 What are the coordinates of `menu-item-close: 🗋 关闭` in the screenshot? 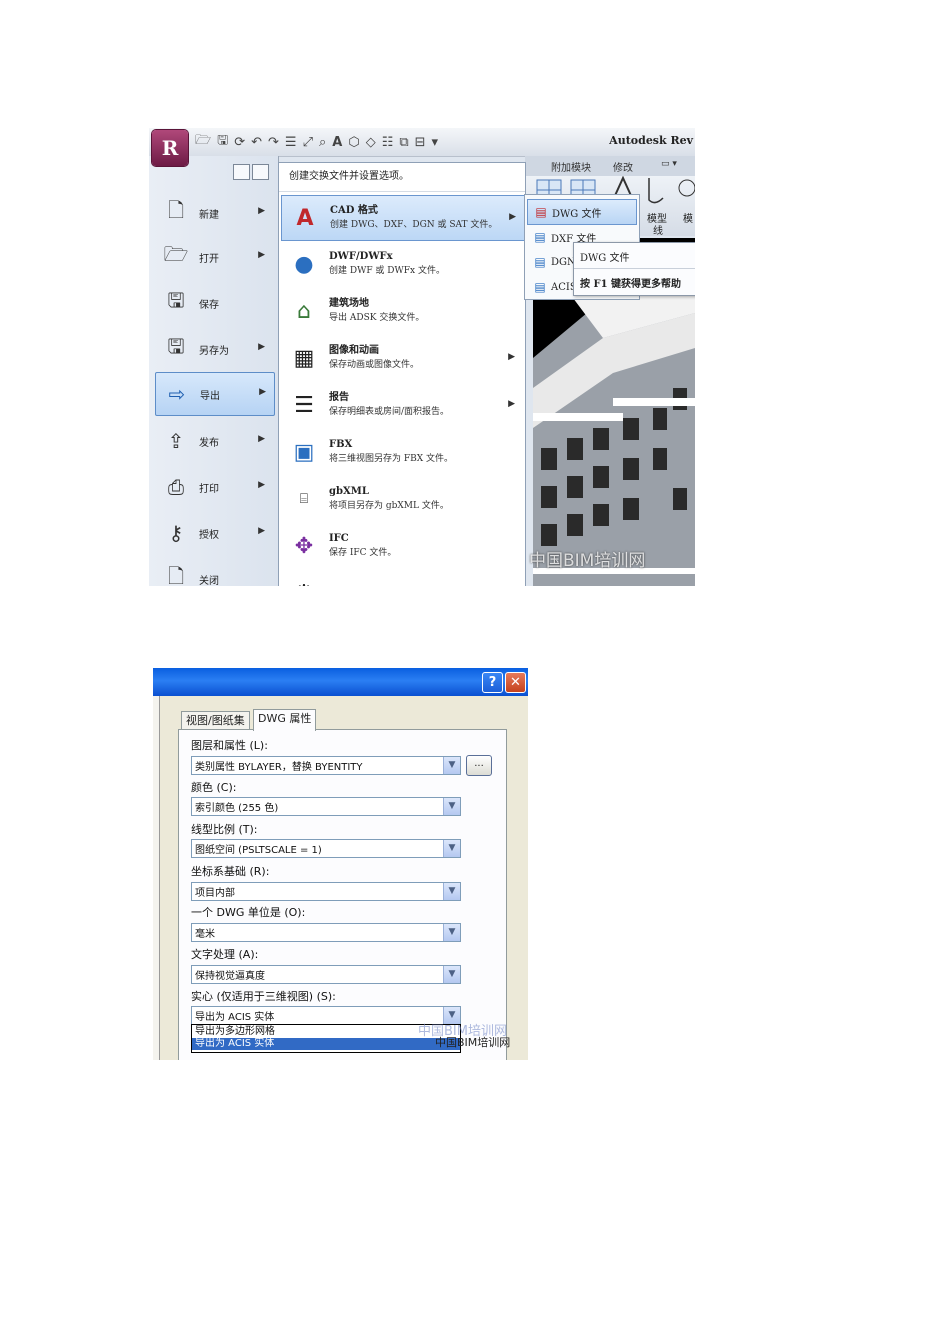 It's located at (214, 572).